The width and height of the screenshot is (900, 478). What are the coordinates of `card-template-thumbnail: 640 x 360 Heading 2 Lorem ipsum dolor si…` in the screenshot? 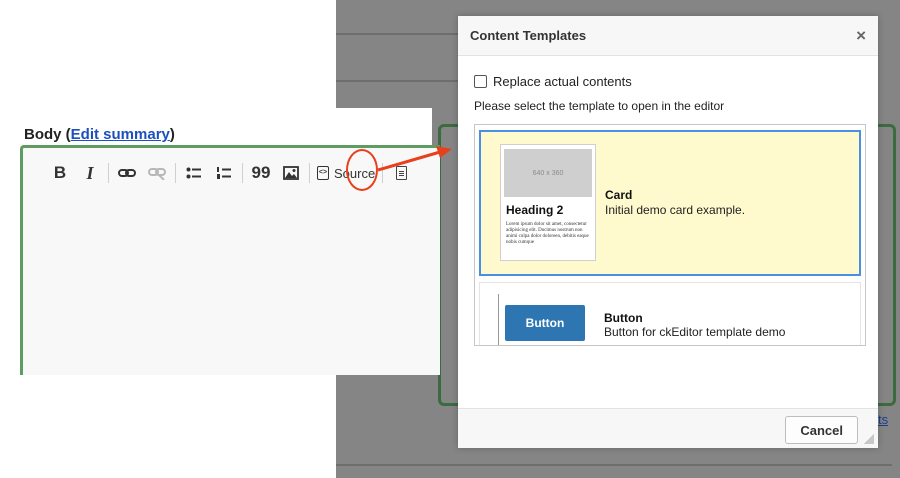 It's located at (548, 202).